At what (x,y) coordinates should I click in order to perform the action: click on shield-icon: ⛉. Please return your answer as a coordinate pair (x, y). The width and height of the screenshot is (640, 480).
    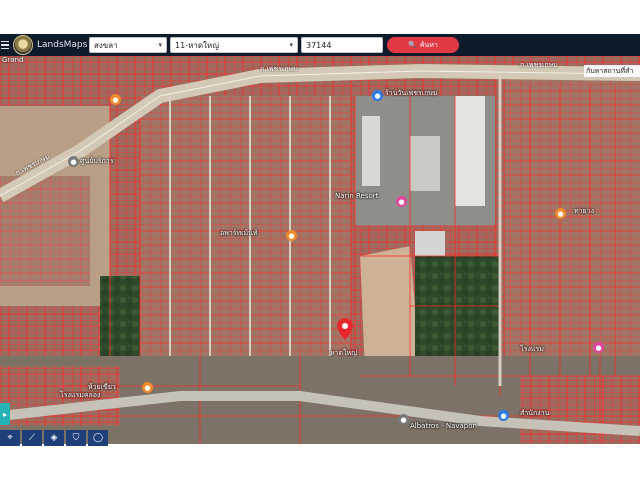
    Looking at the image, I should click on (76, 438).